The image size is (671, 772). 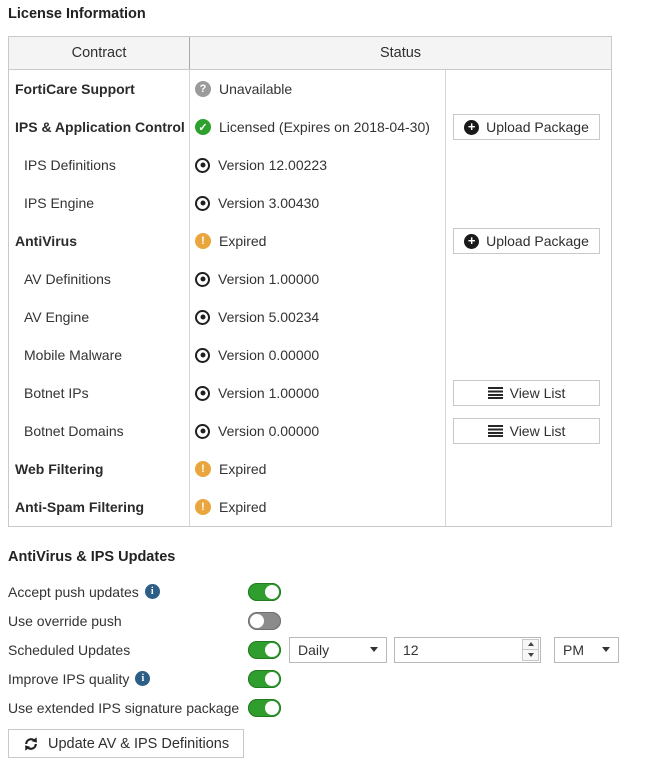 What do you see at coordinates (335, 707) in the screenshot?
I see `setting-row-use-extended-ips-signature-package: Use extended IPS signature package` at bounding box center [335, 707].